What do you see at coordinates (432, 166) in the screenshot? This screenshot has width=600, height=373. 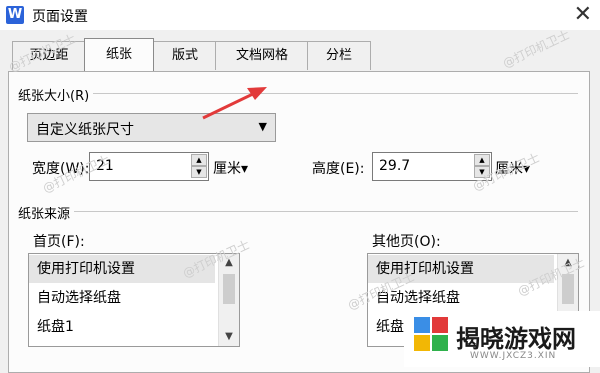 I see `height-input: 29.7 ▲ ▼` at bounding box center [432, 166].